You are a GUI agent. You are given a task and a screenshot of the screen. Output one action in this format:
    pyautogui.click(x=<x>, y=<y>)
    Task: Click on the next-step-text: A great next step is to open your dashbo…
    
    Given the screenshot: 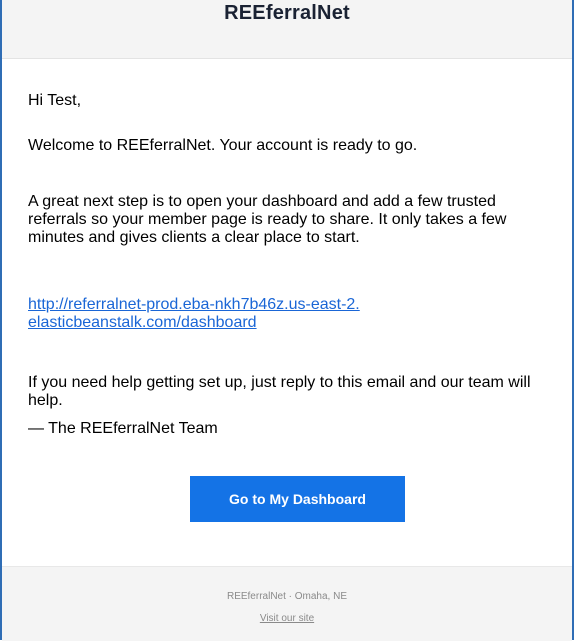 What is the action you would take?
    pyautogui.click(x=267, y=219)
    